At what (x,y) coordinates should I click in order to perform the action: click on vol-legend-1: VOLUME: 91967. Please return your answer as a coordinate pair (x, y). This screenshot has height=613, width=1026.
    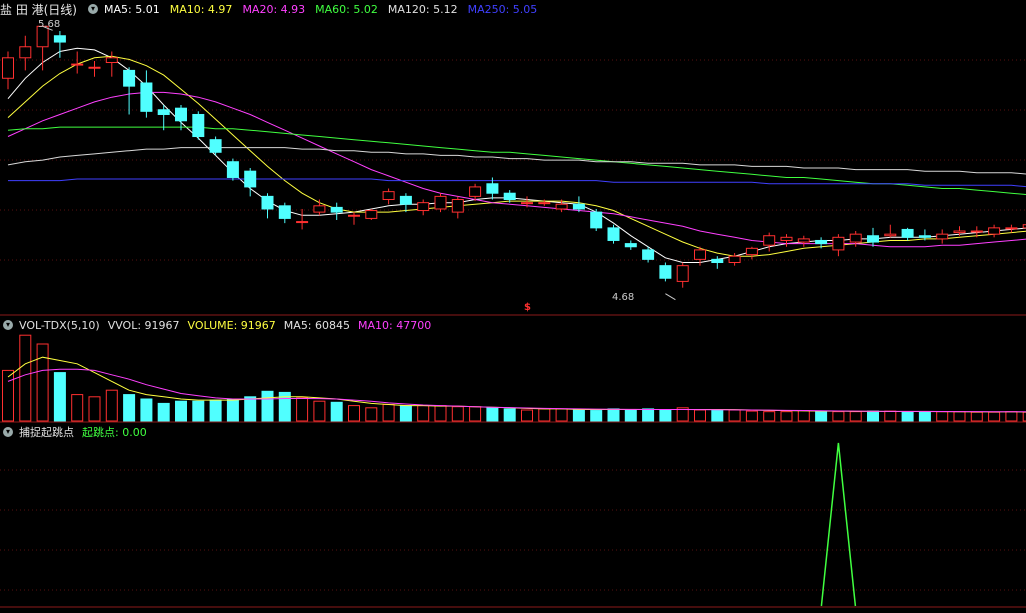
    Looking at the image, I should click on (231, 325).